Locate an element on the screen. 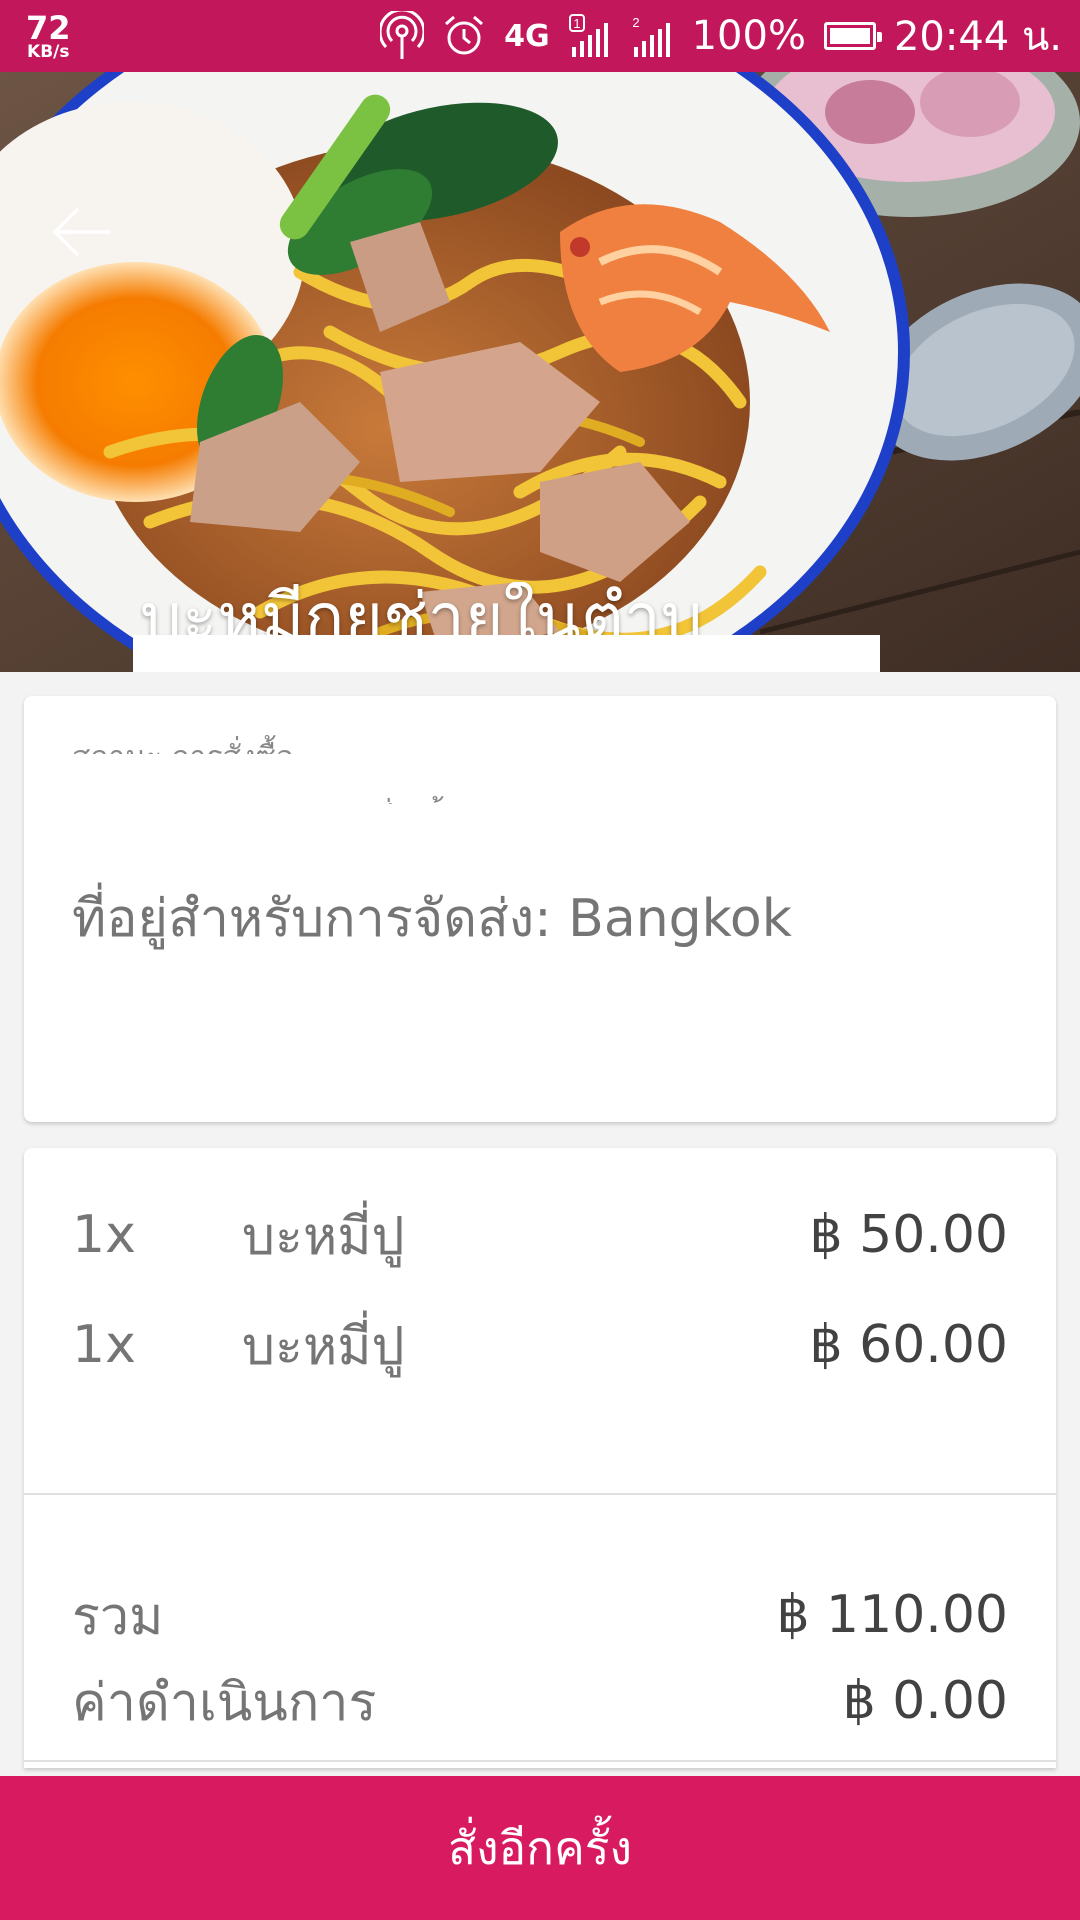 The height and width of the screenshot is (1920, 1080). fee-row: ค่าดำเนินการ ฿ 0.00 is located at coordinates (540, 1701).